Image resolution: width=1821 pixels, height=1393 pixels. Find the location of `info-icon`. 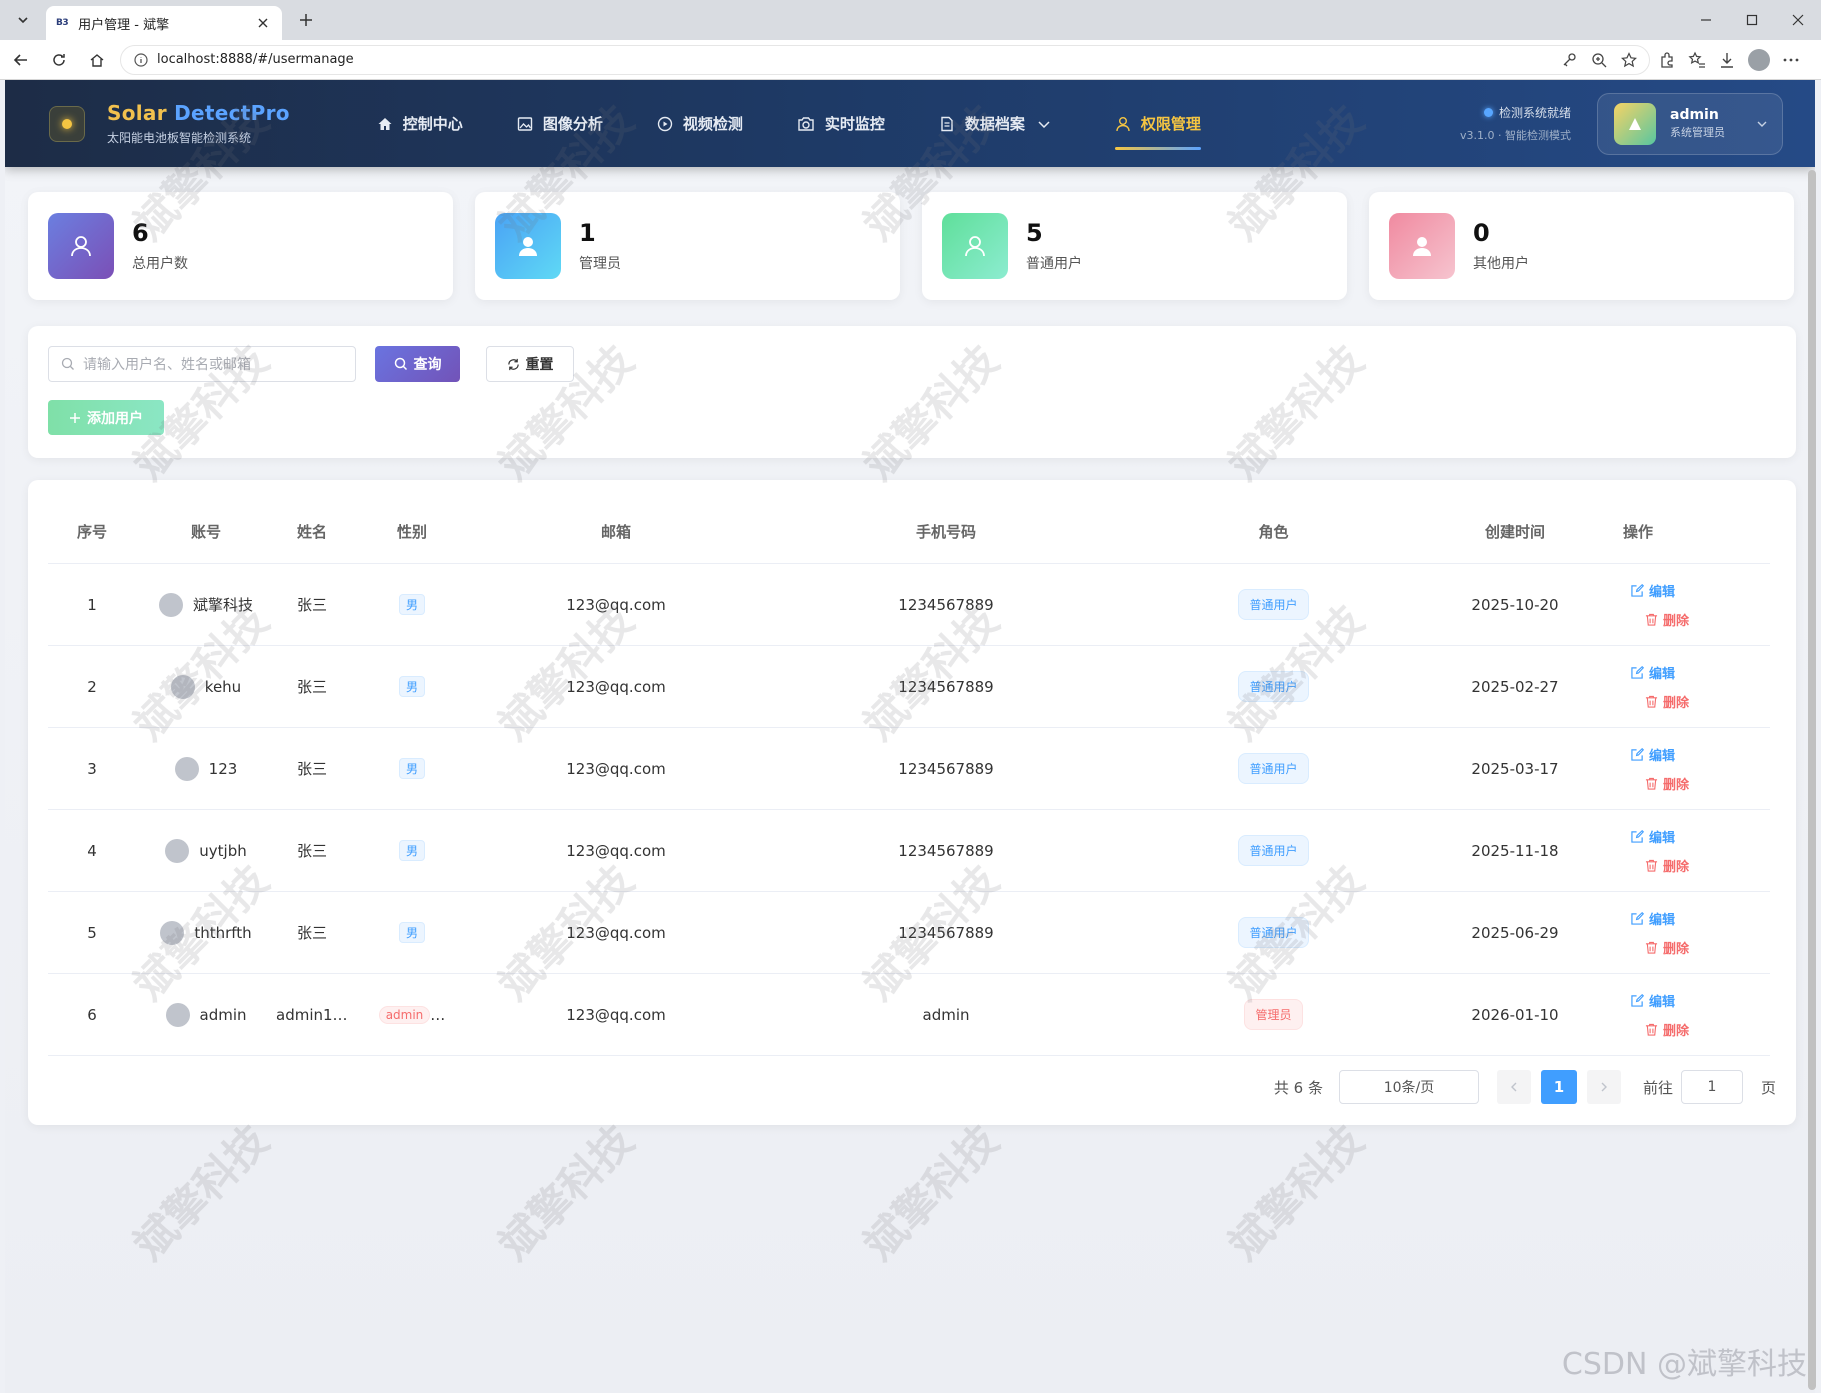

info-icon is located at coordinates (141, 60).